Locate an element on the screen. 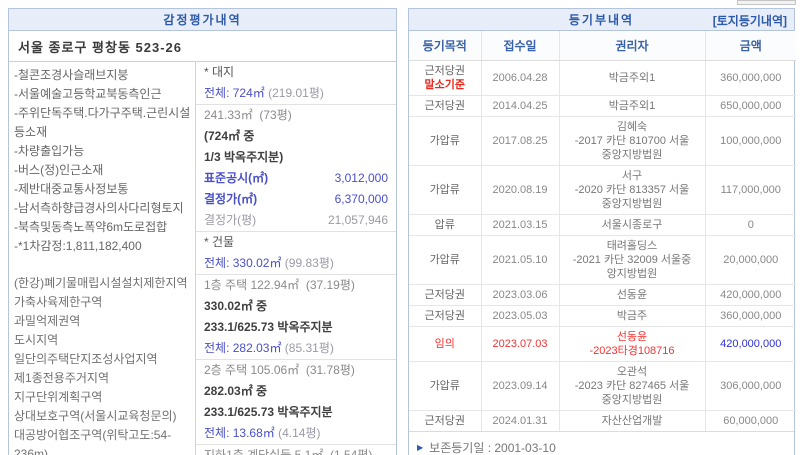 The width and height of the screenshot is (800, 455). land-total-line: 전체: 724㎡ (219.01평) is located at coordinates (296, 94).